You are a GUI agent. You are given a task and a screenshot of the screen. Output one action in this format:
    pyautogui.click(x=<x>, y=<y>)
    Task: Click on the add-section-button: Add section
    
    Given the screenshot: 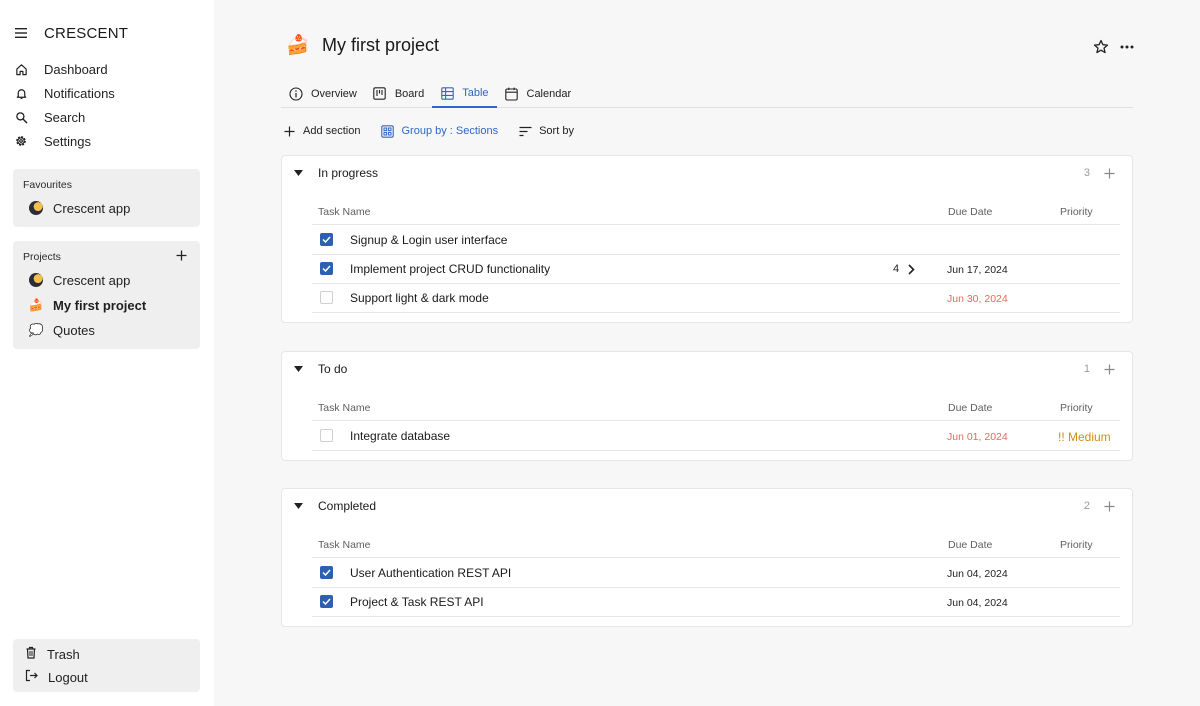 What is the action you would take?
    pyautogui.click(x=321, y=131)
    